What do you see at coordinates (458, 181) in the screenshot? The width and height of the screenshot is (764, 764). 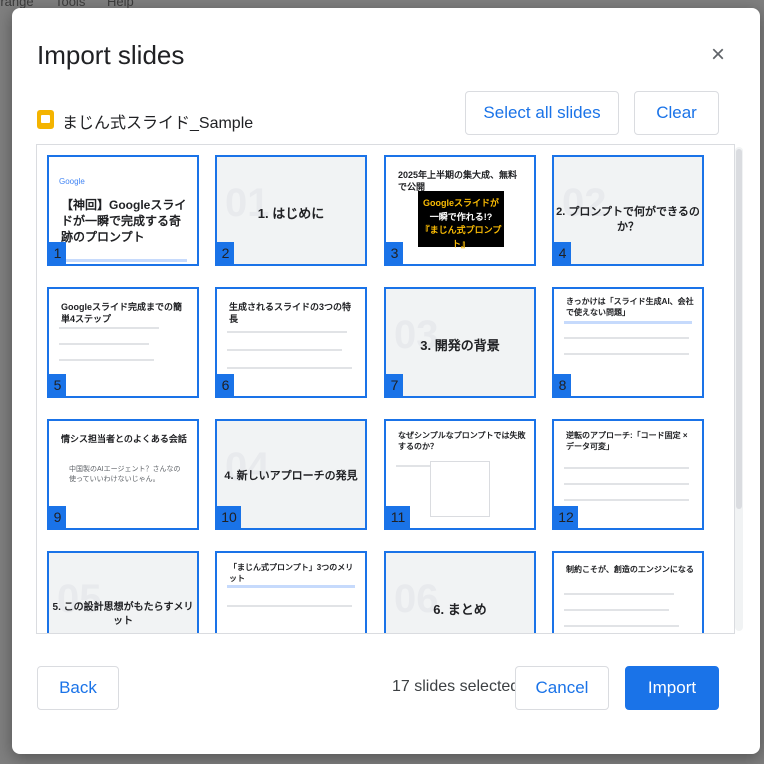 I see `slide-title: 2025年上半期の集大成、無料で公開` at bounding box center [458, 181].